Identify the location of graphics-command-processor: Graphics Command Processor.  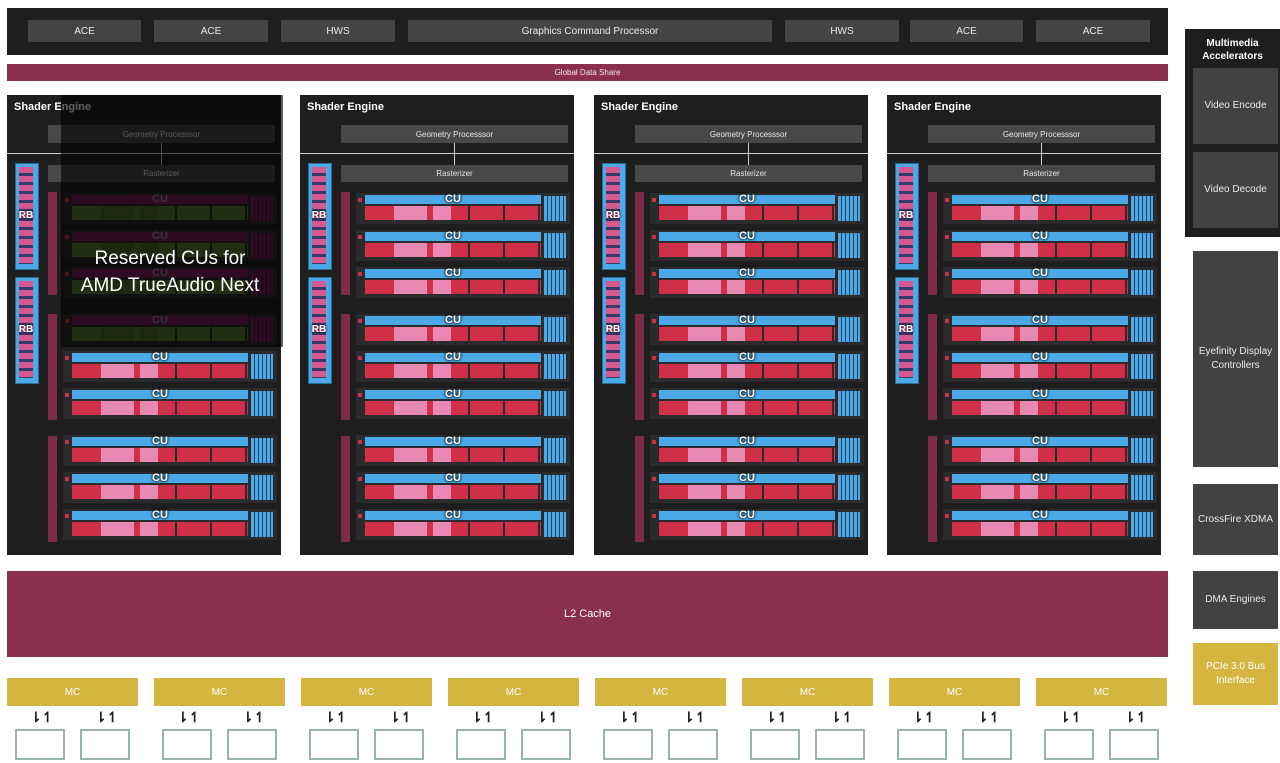
(590, 31).